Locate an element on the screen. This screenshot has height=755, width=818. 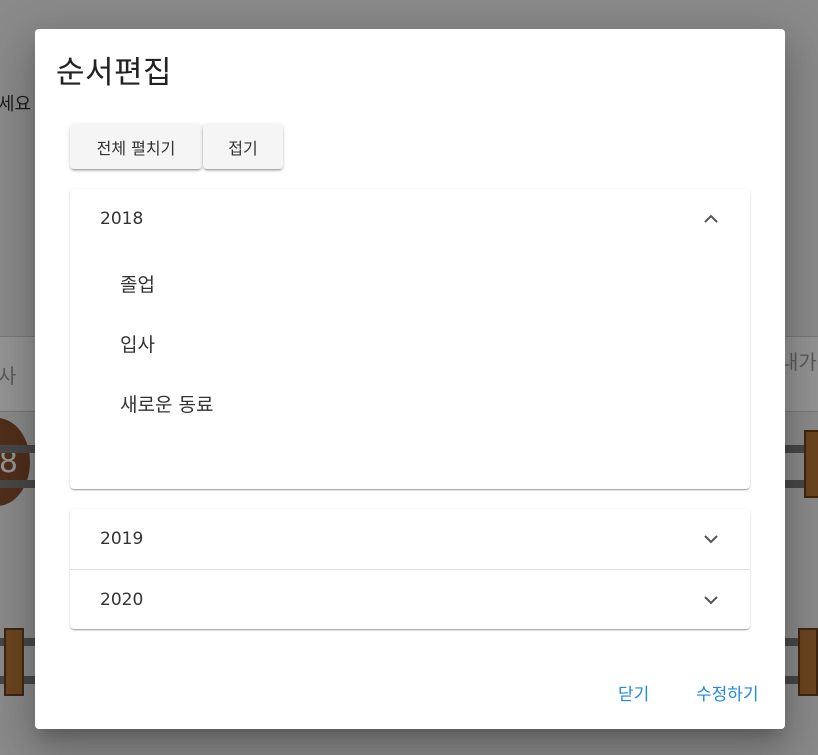
expansion-panel-group: 2019 2020 is located at coordinates (410, 569).